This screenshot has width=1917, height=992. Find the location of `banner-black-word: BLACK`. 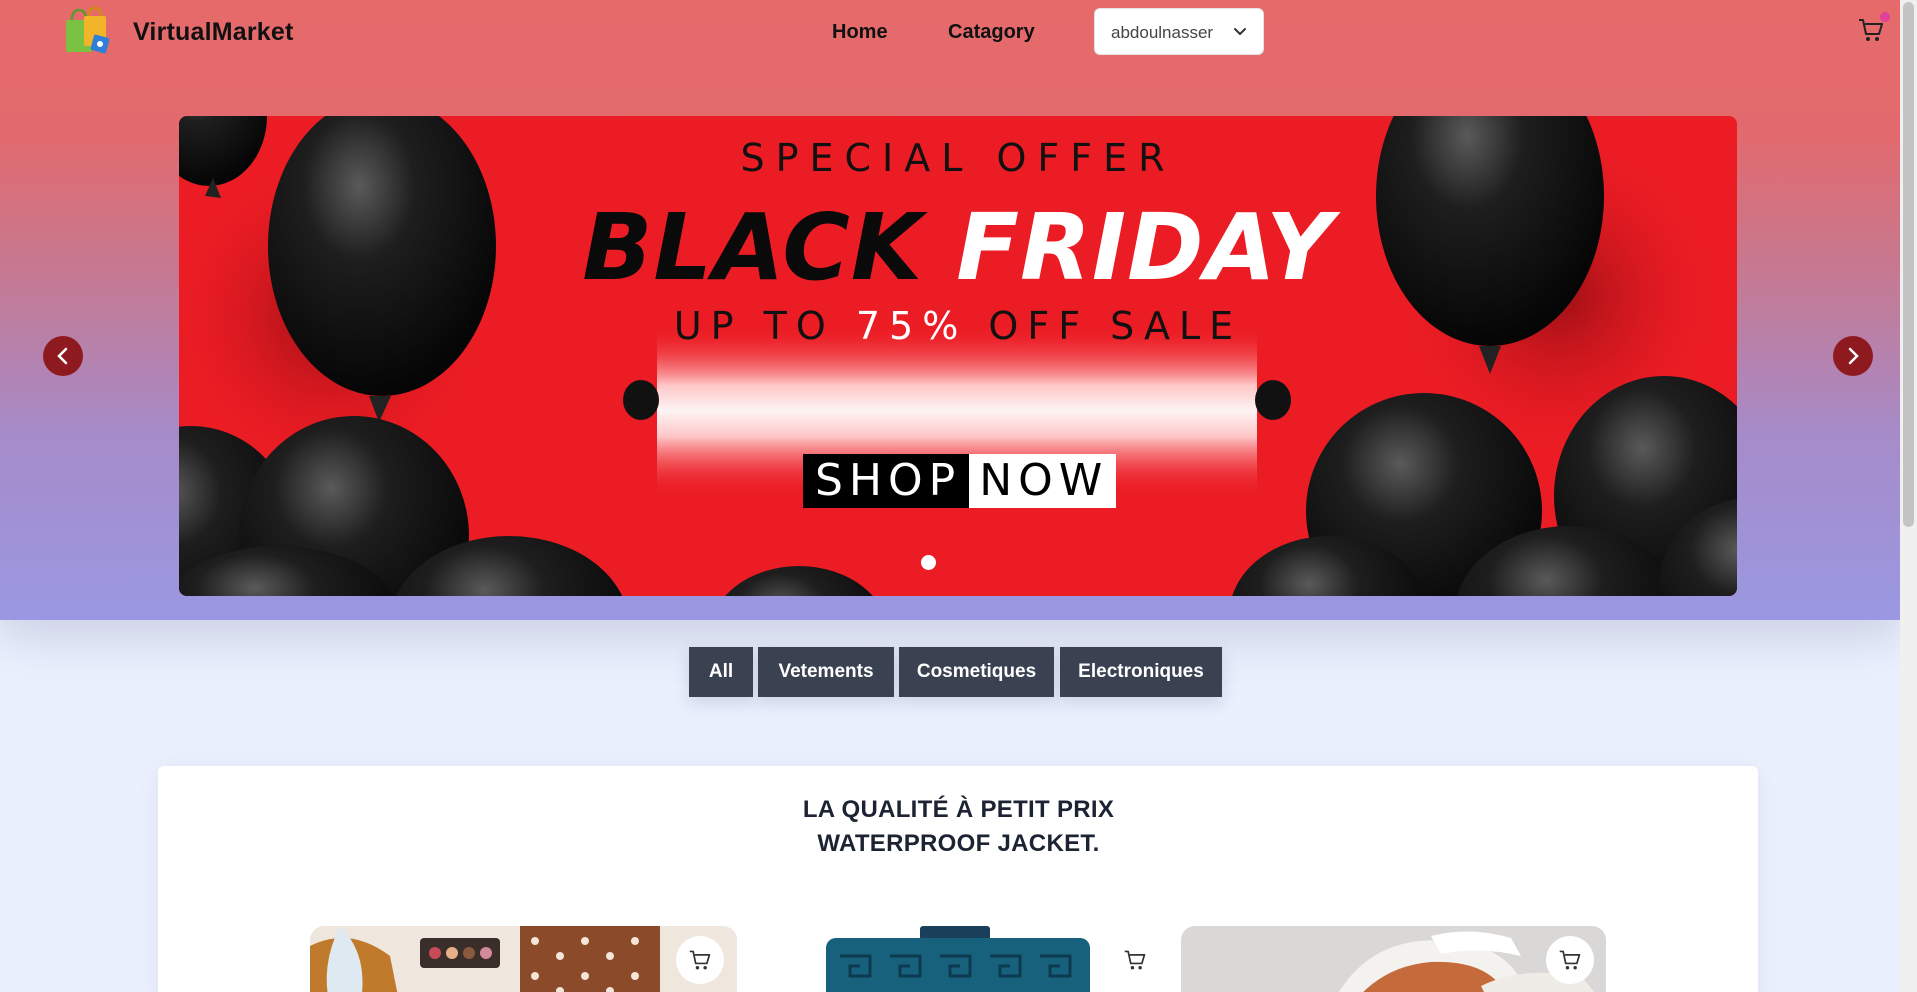

banner-black-word: BLACK is located at coordinates (753, 247).